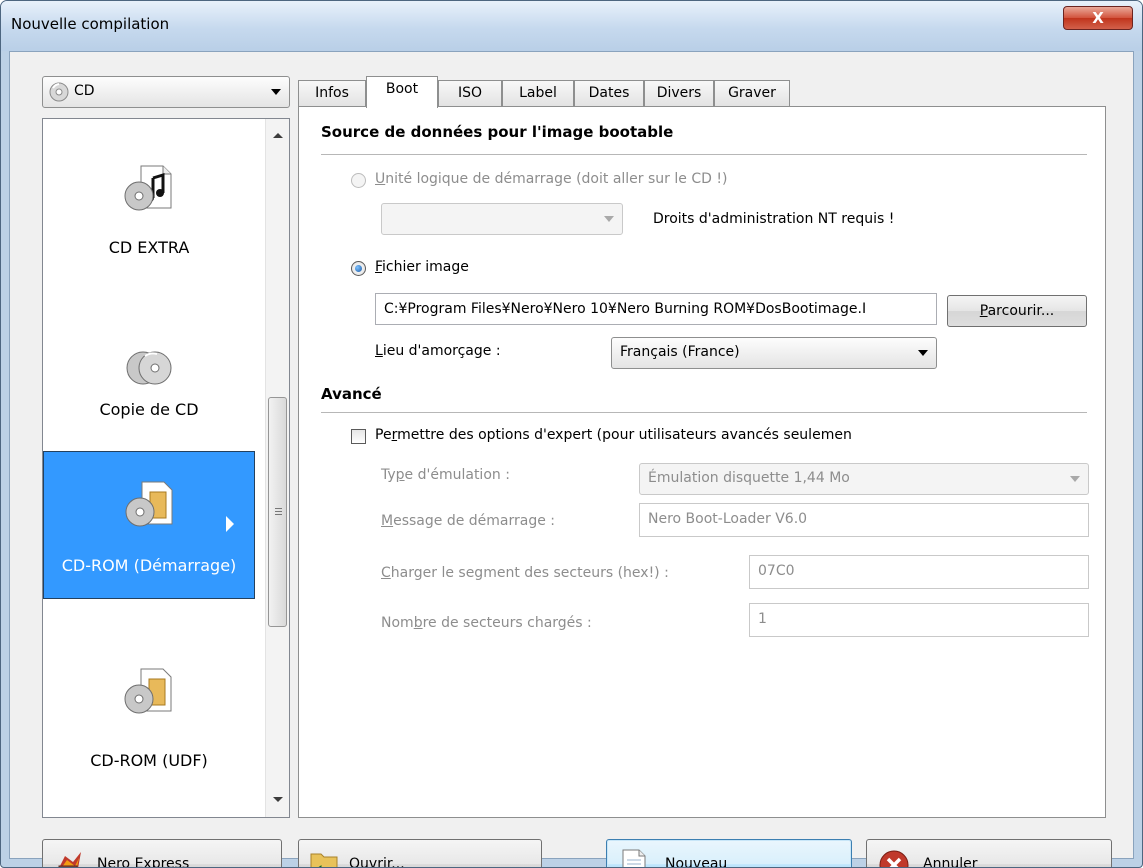 The height and width of the screenshot is (868, 1143). Describe the element at coordinates (425, 267) in the screenshot. I see `label-text: ichier image` at that location.